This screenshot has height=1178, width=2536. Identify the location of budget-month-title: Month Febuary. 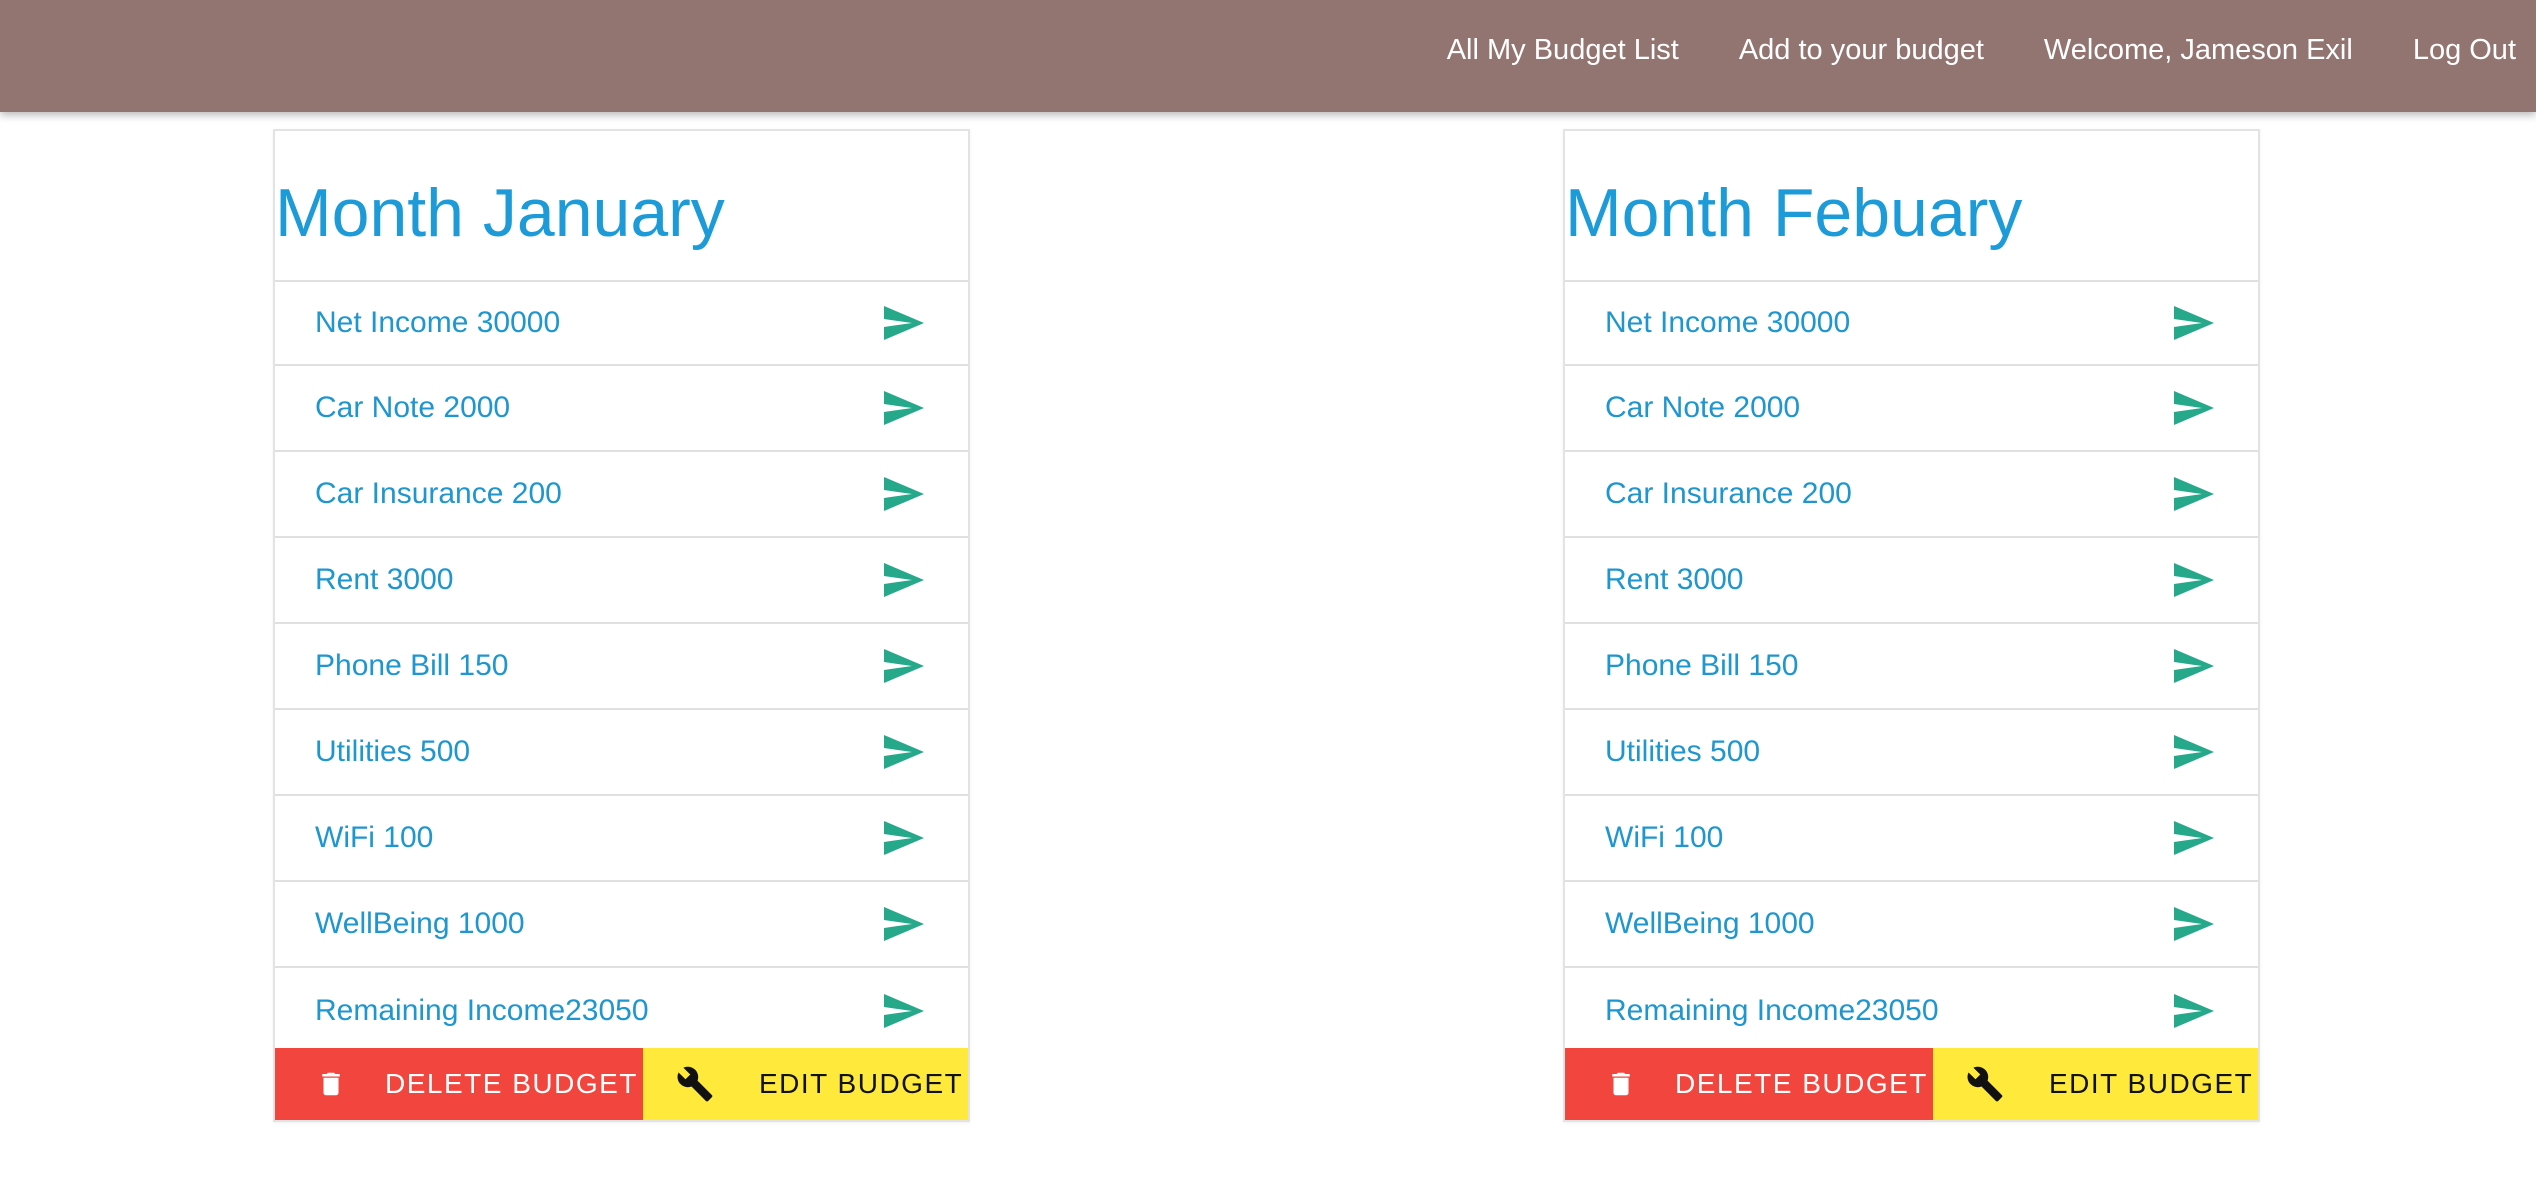
(1794, 213).